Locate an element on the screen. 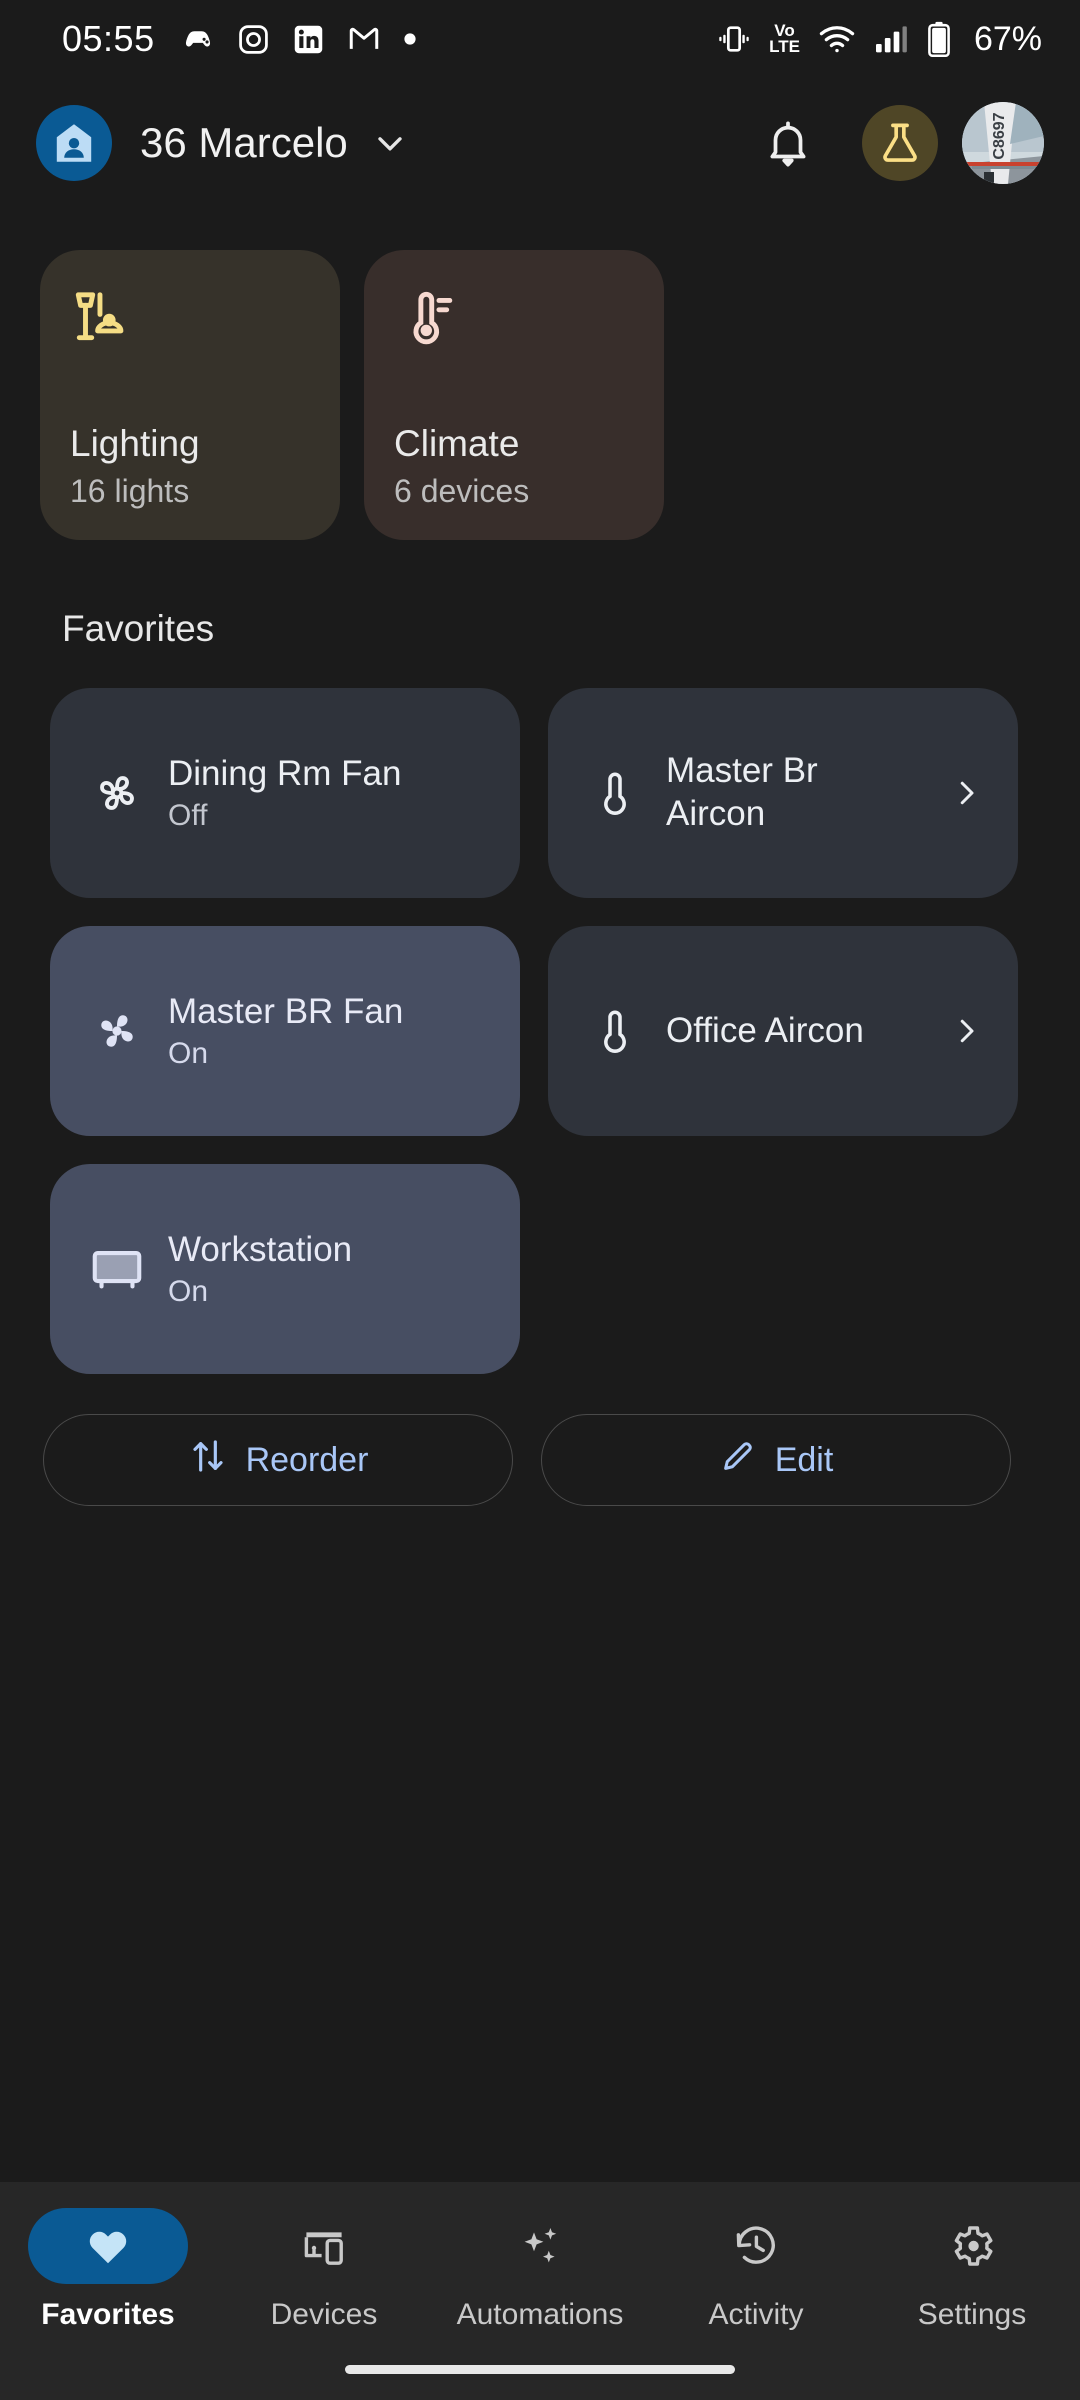 The height and width of the screenshot is (2400, 1080). edit-label: Edit is located at coordinates (804, 1459).